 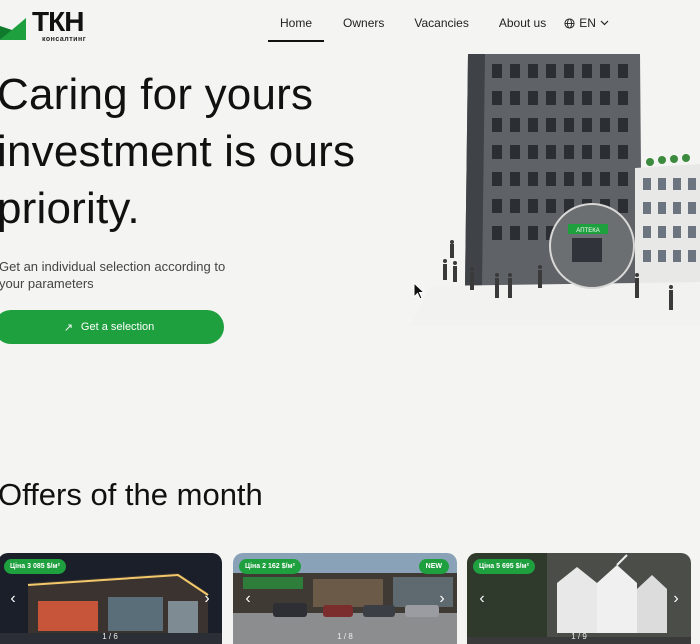 What do you see at coordinates (419, 291) in the screenshot?
I see `mouse-cursor-icon` at bounding box center [419, 291].